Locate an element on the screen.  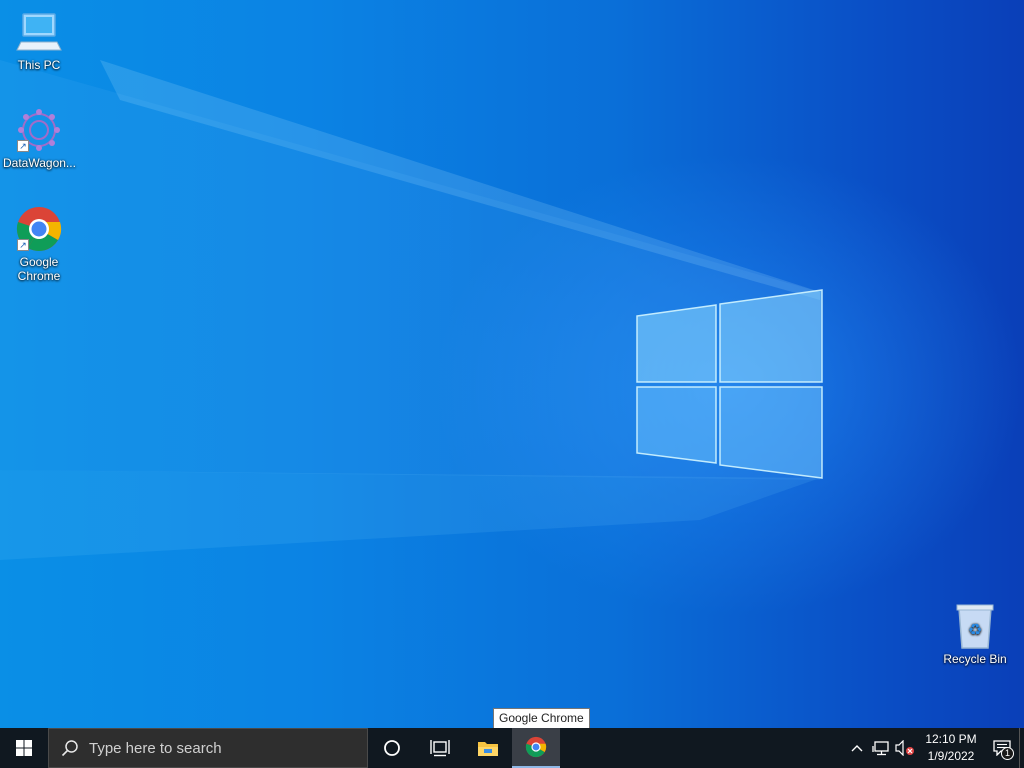
start-button is located at coordinates (24, 748).